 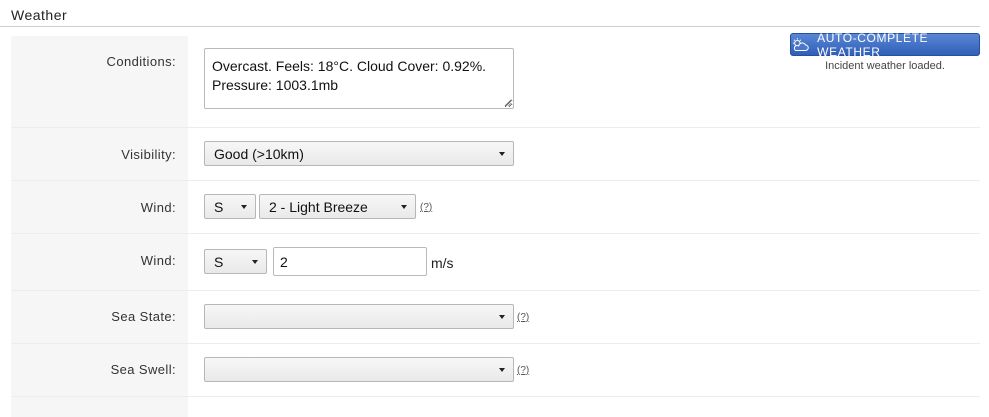 I want to click on visibility-row: Visibility: Good (>10km), so click(x=495, y=154).